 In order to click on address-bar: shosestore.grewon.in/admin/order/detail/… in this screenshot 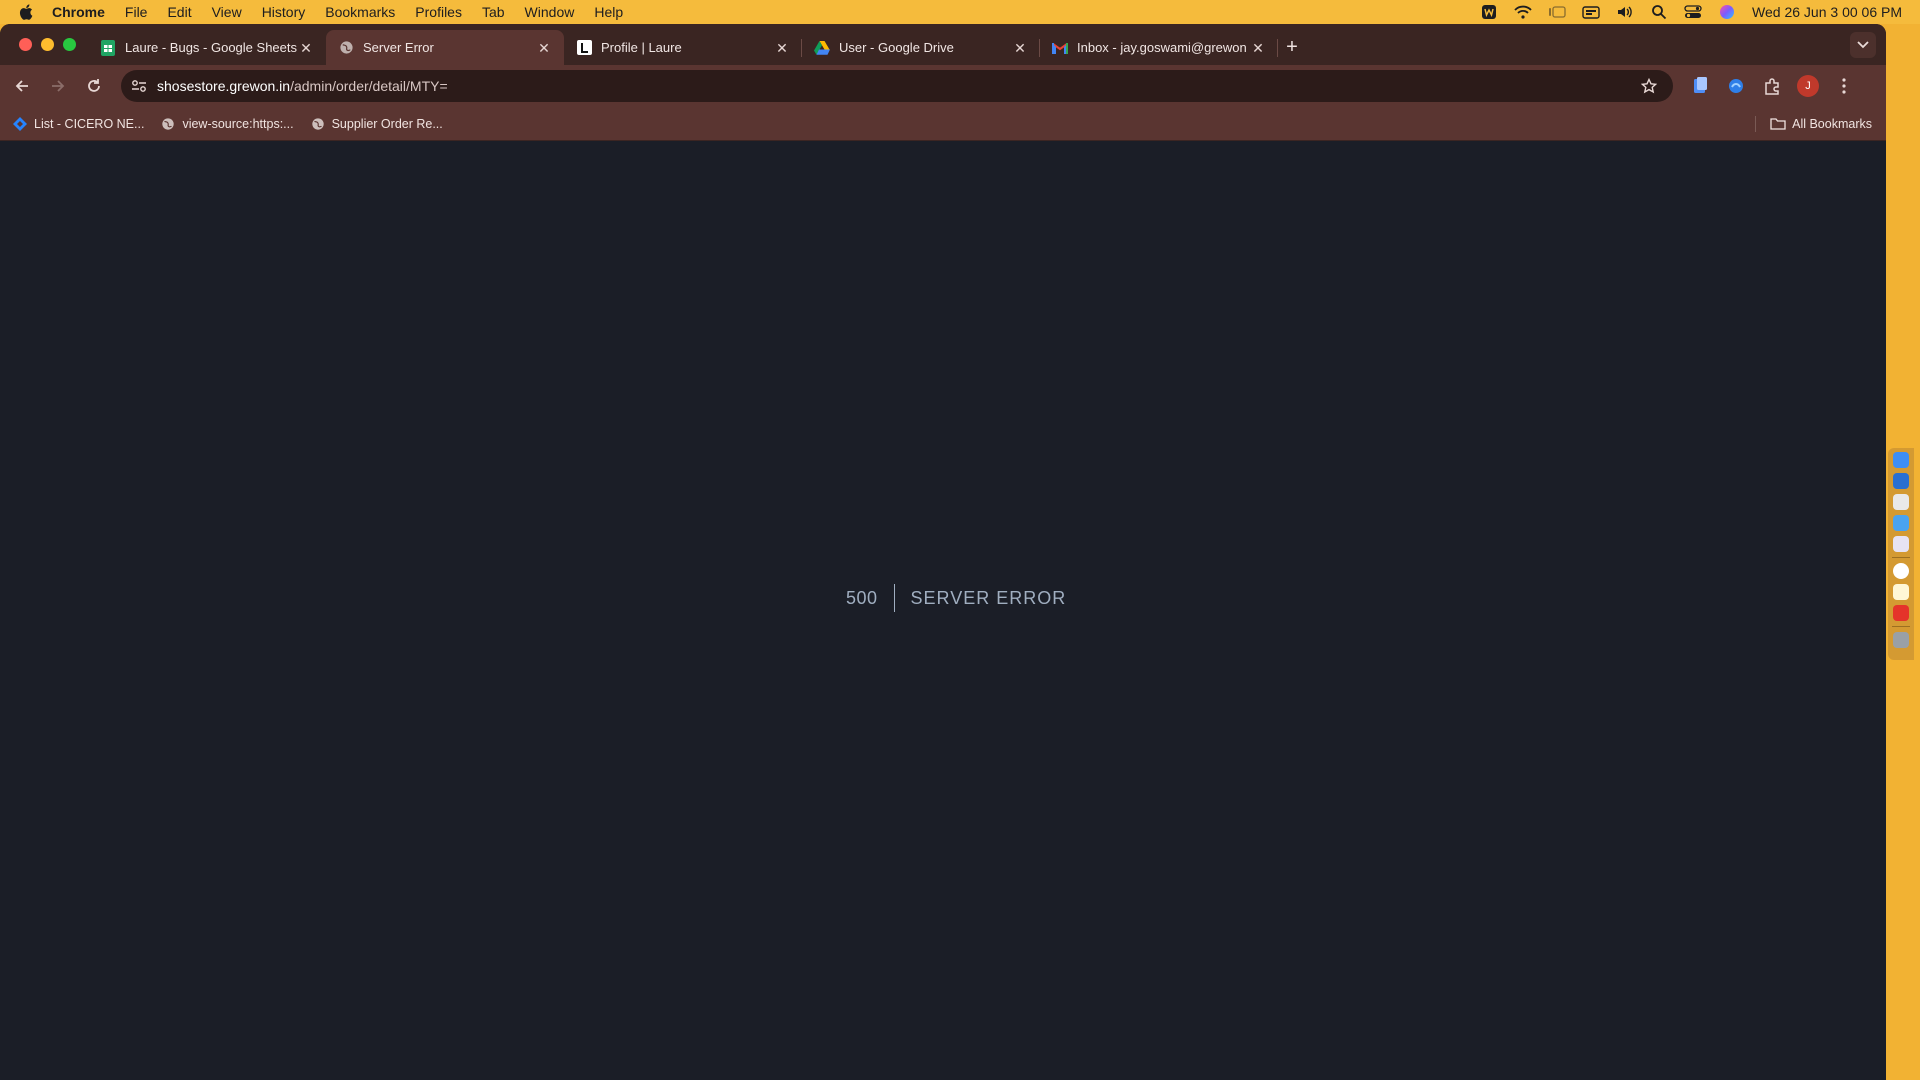, I will do `click(897, 86)`.